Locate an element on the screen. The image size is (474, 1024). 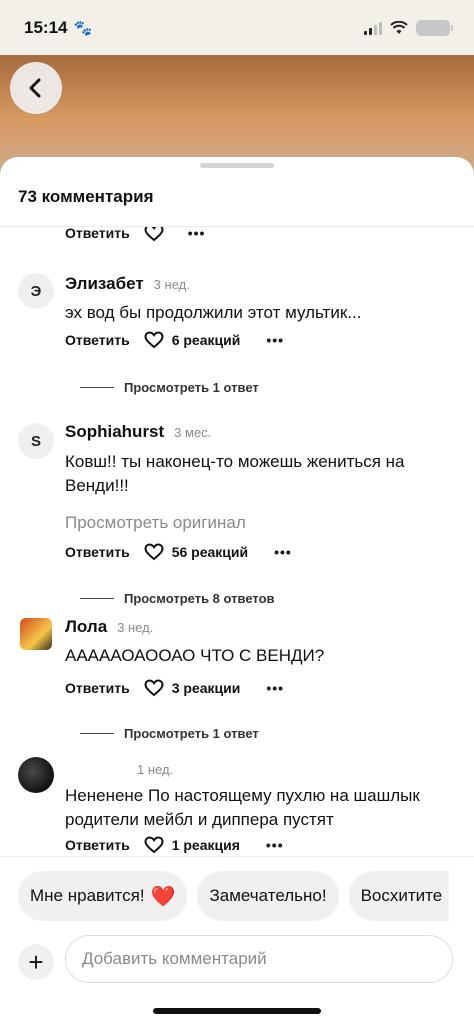
avatar: Э is located at coordinates (36, 291).